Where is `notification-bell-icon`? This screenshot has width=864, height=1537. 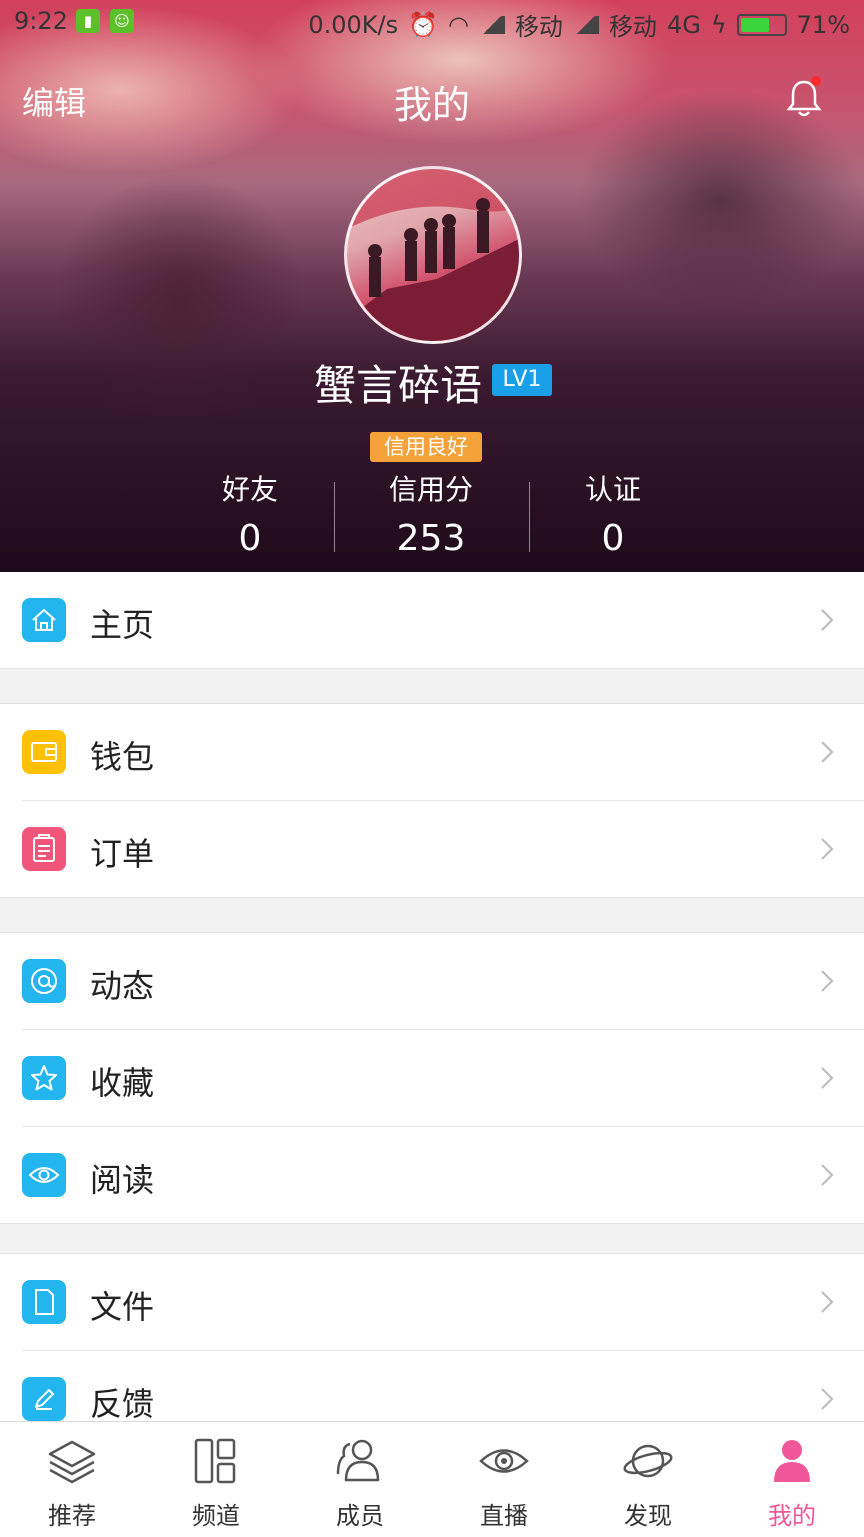 notification-bell-icon is located at coordinates (804, 98).